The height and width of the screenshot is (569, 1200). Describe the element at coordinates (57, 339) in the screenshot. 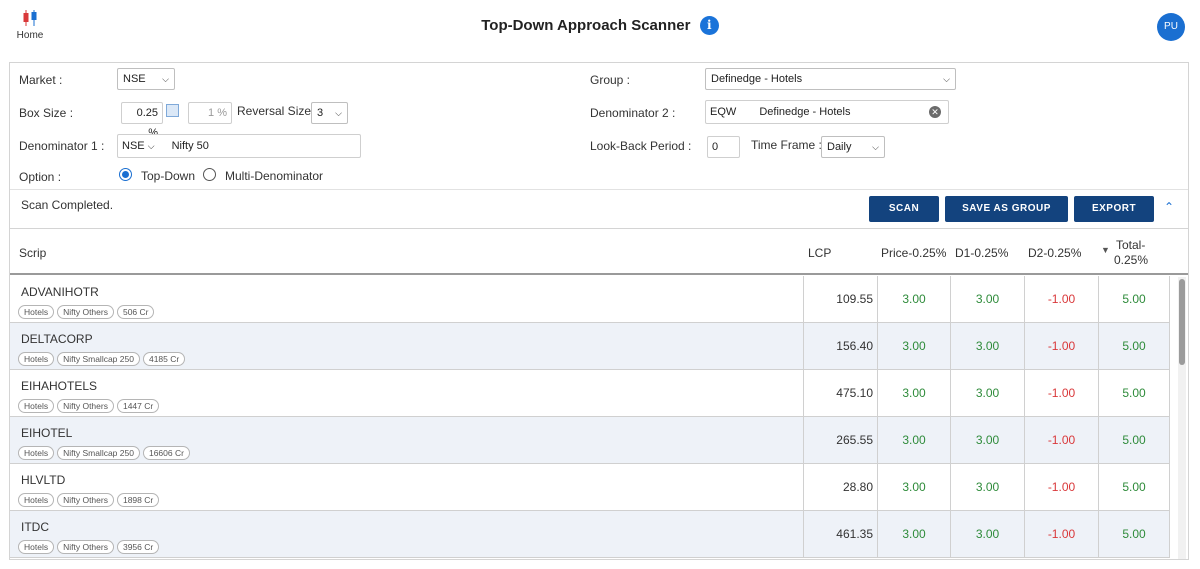

I see `scrip-name: DELTACORP` at that location.